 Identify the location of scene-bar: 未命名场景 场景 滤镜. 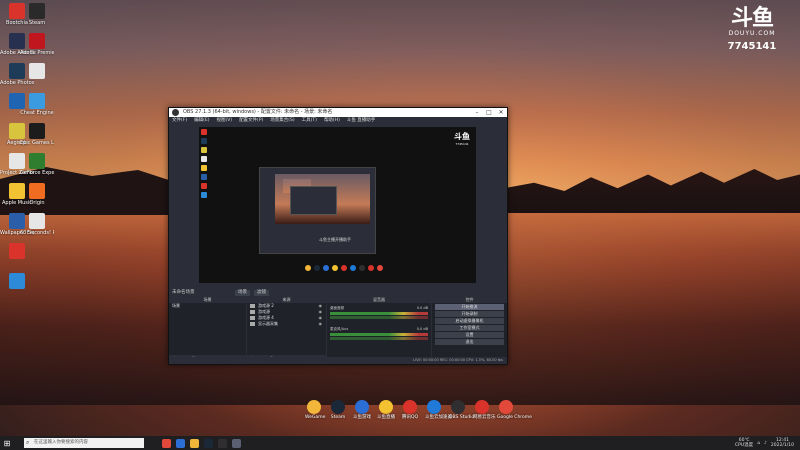
(338, 293).